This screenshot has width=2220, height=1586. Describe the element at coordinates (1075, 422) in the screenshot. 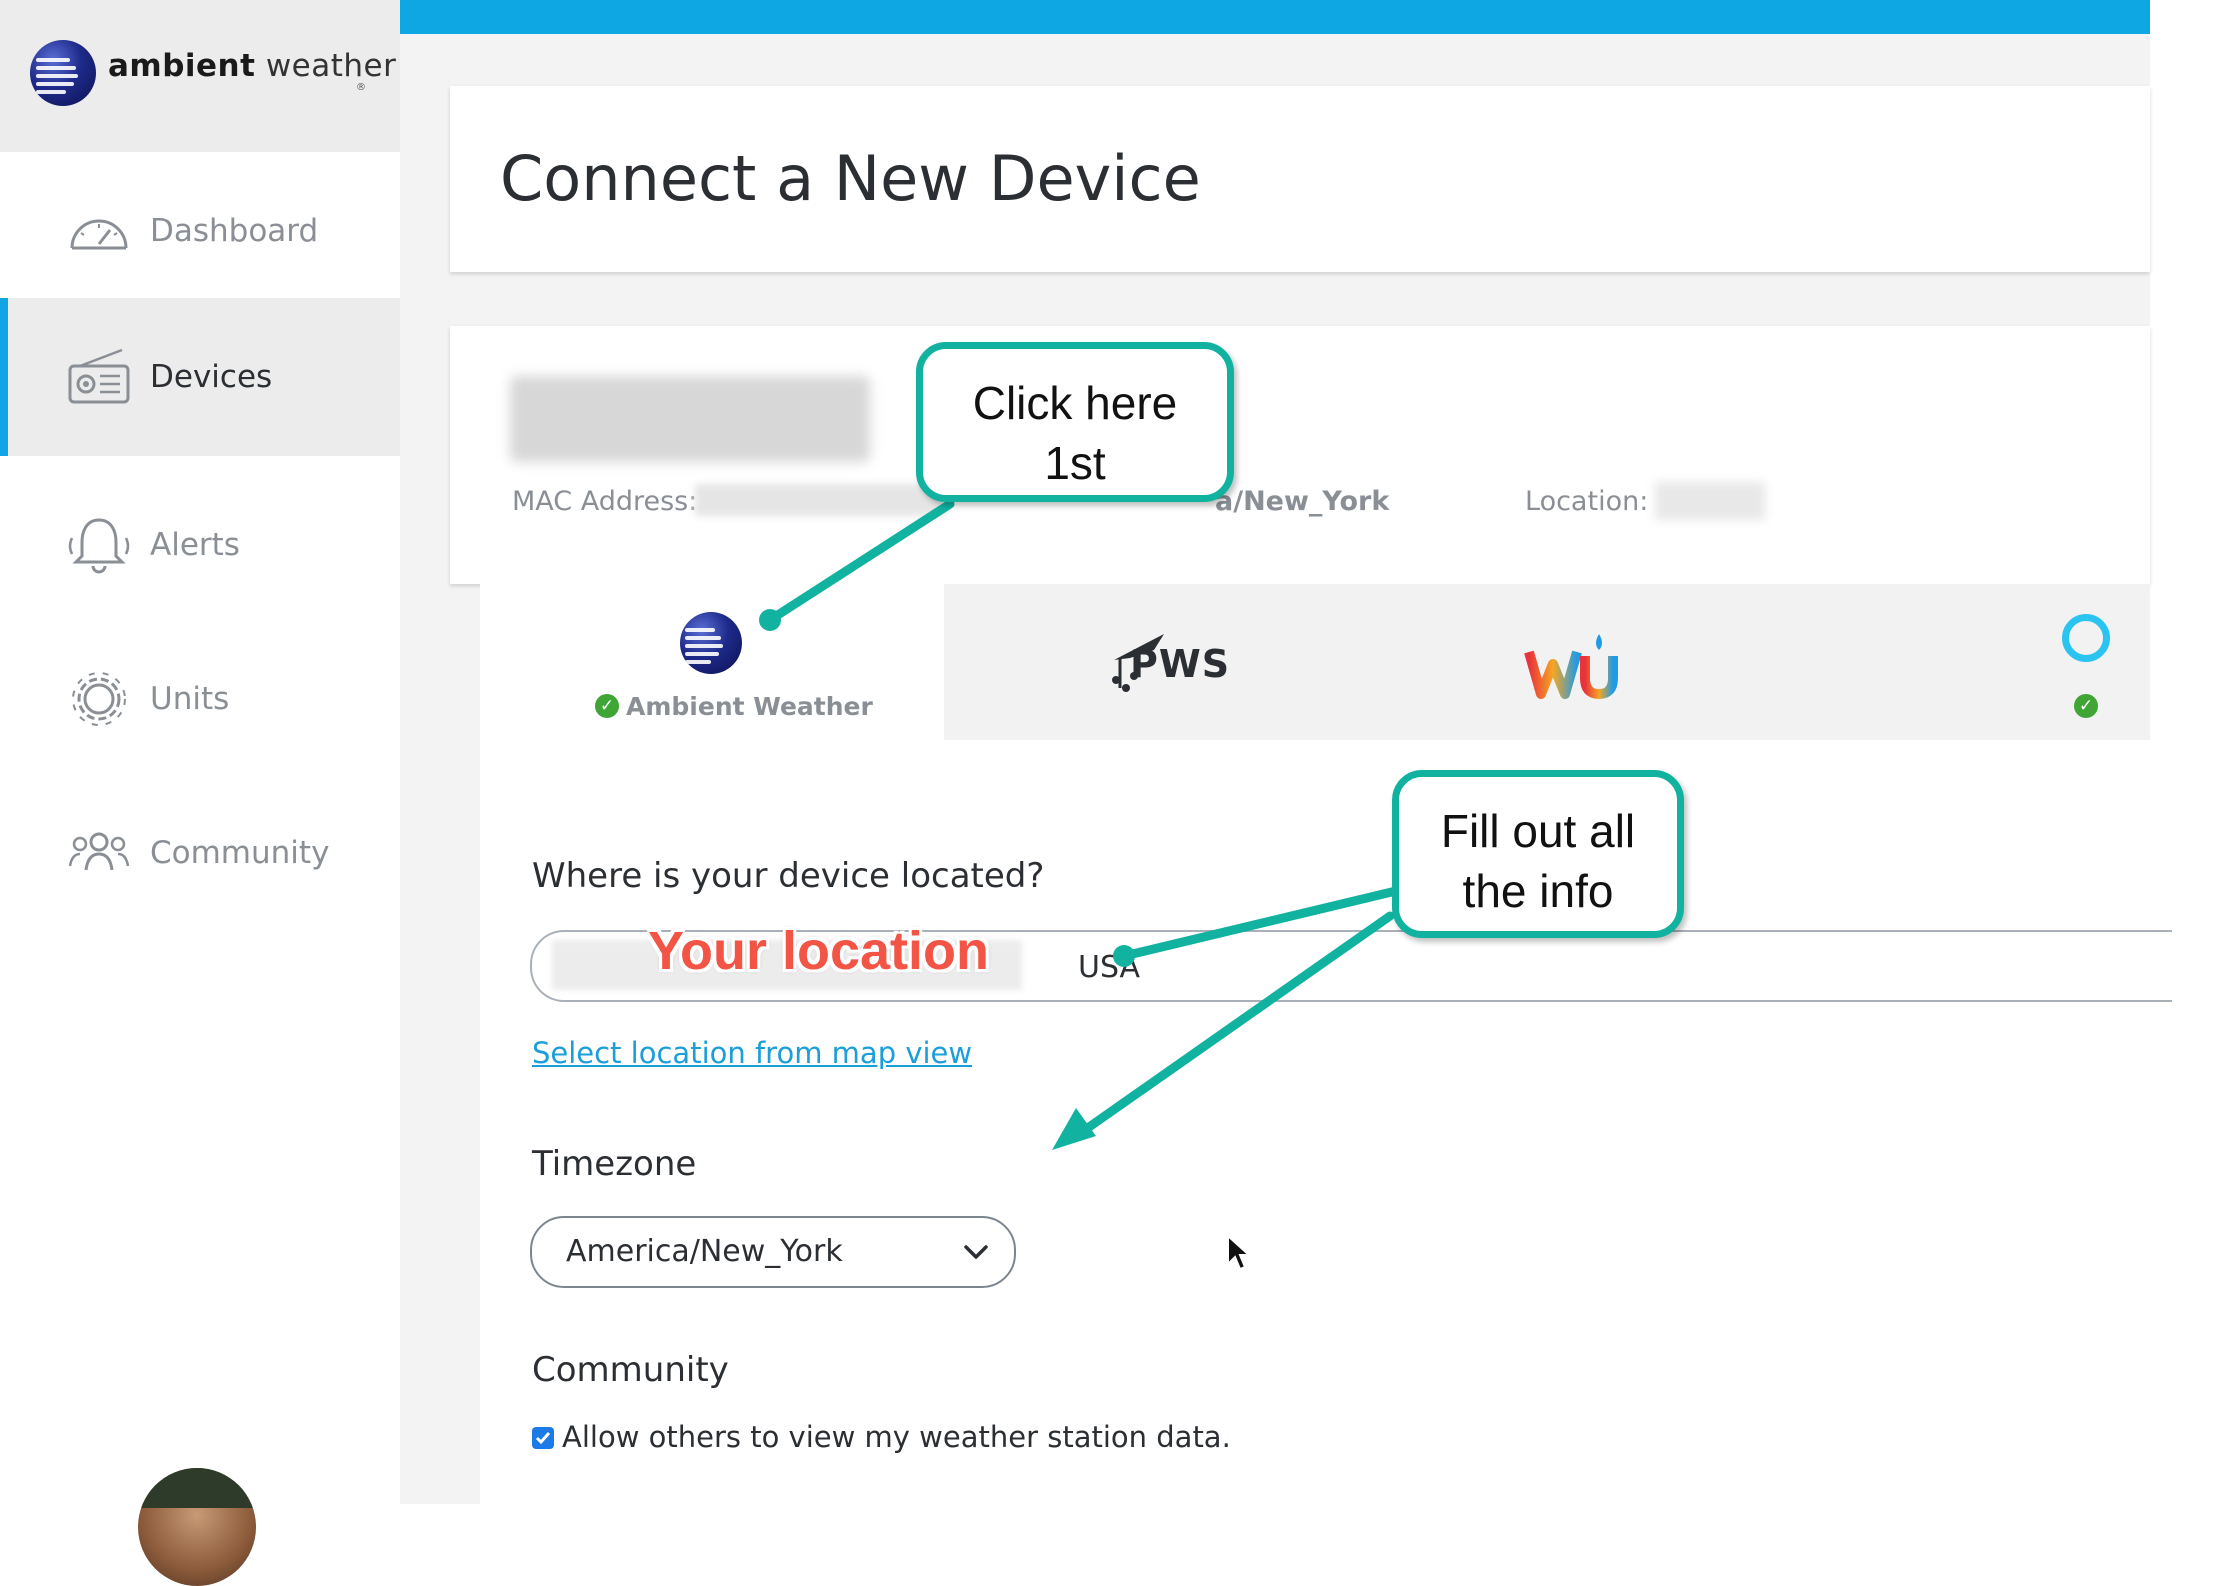

I see `callout-click-here: Click here 1st` at that location.